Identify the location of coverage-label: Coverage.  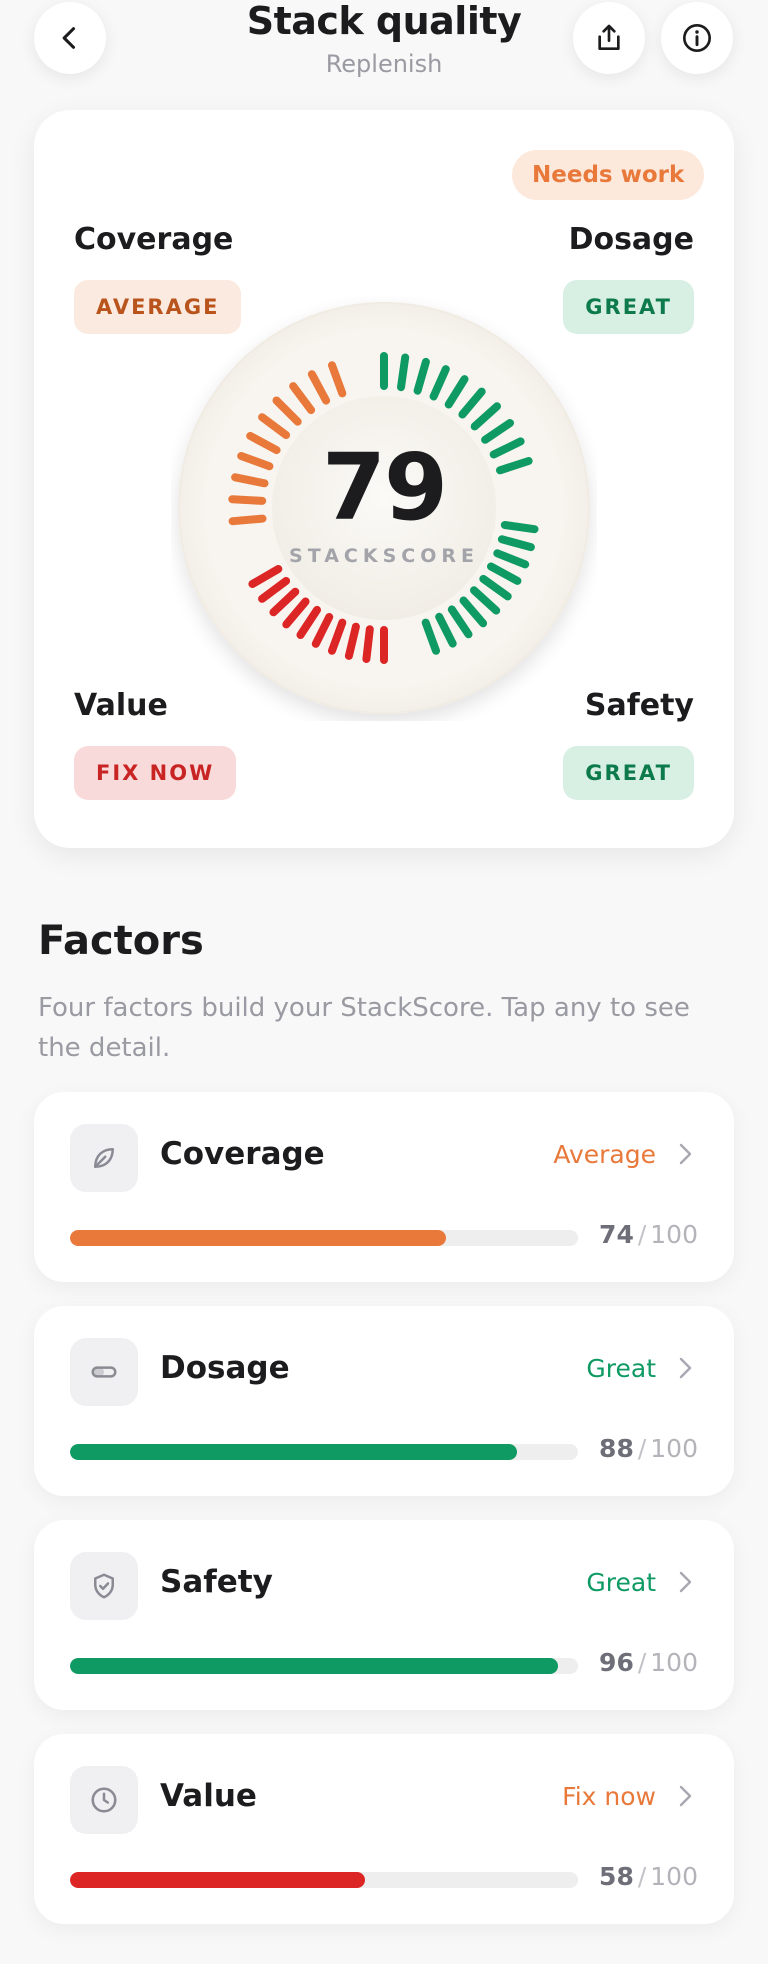
(154, 239).